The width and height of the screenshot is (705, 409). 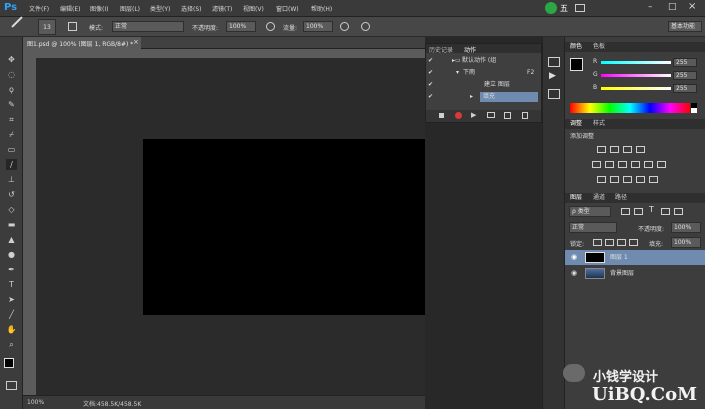 What do you see at coordinates (136, 42) in the screenshot?
I see `document-close-icon: ×` at bounding box center [136, 42].